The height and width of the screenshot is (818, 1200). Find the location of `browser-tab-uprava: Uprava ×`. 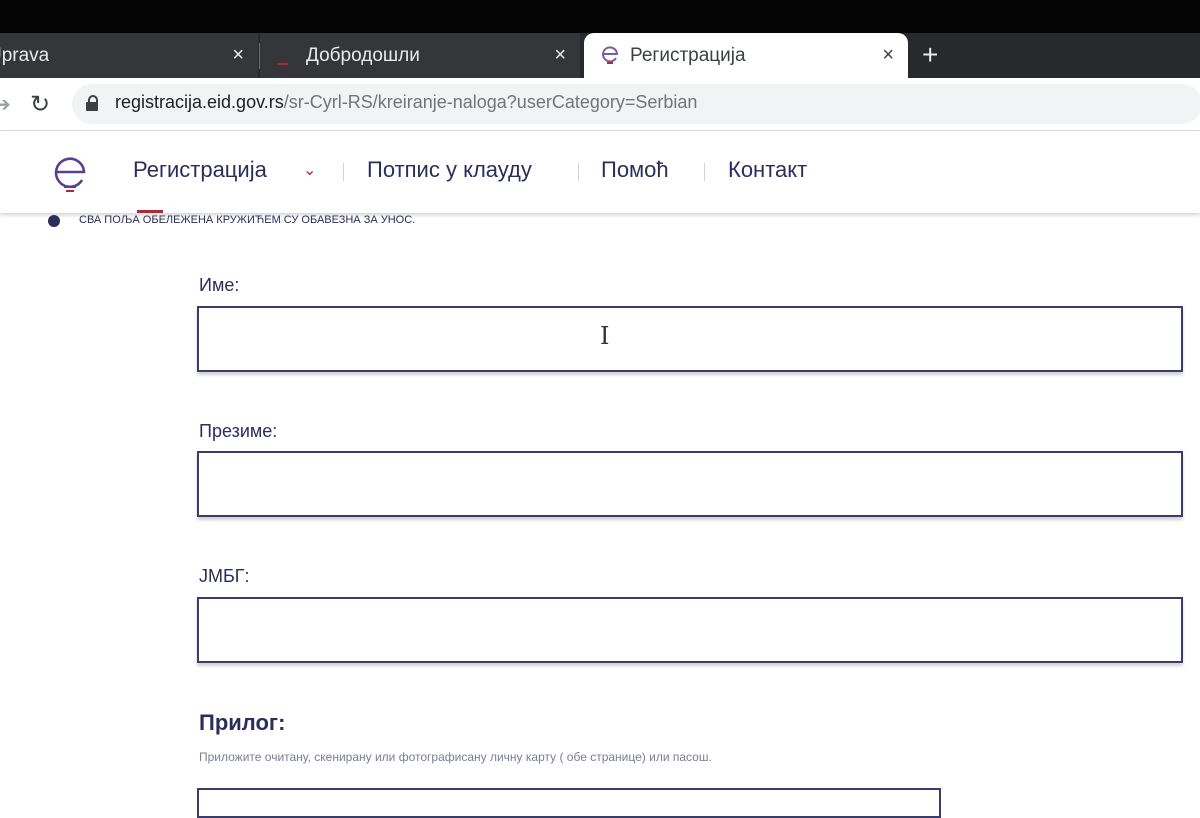

browser-tab-uprava: Uprava × is located at coordinates (129, 55).